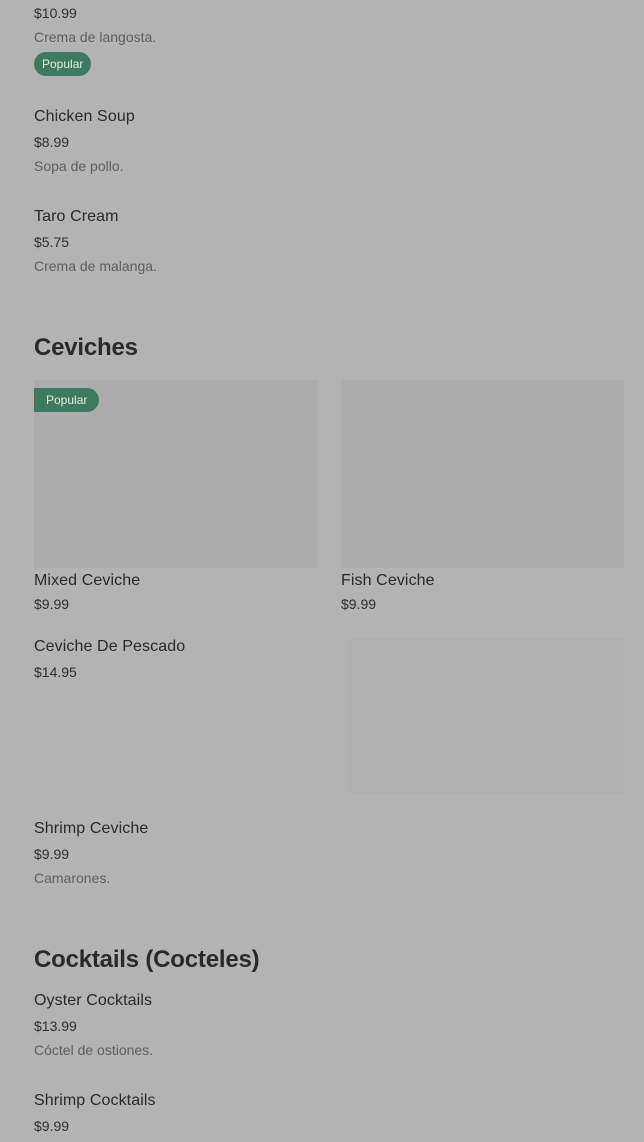 This screenshot has height=1142, width=644. Describe the element at coordinates (388, 580) in the screenshot. I see `item-name: Fish Ceviche` at that location.